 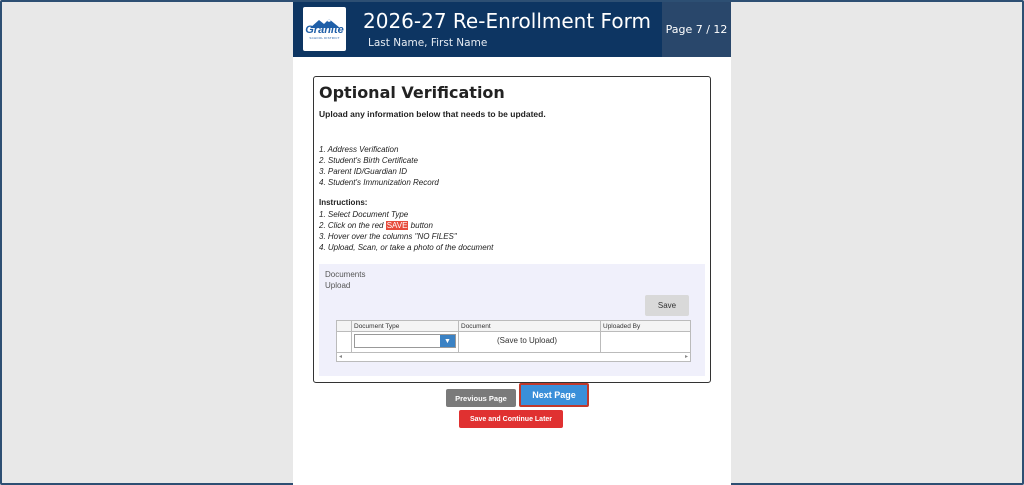 What do you see at coordinates (364, 214) in the screenshot?
I see `instruction-step: 1. Select Document Type` at bounding box center [364, 214].